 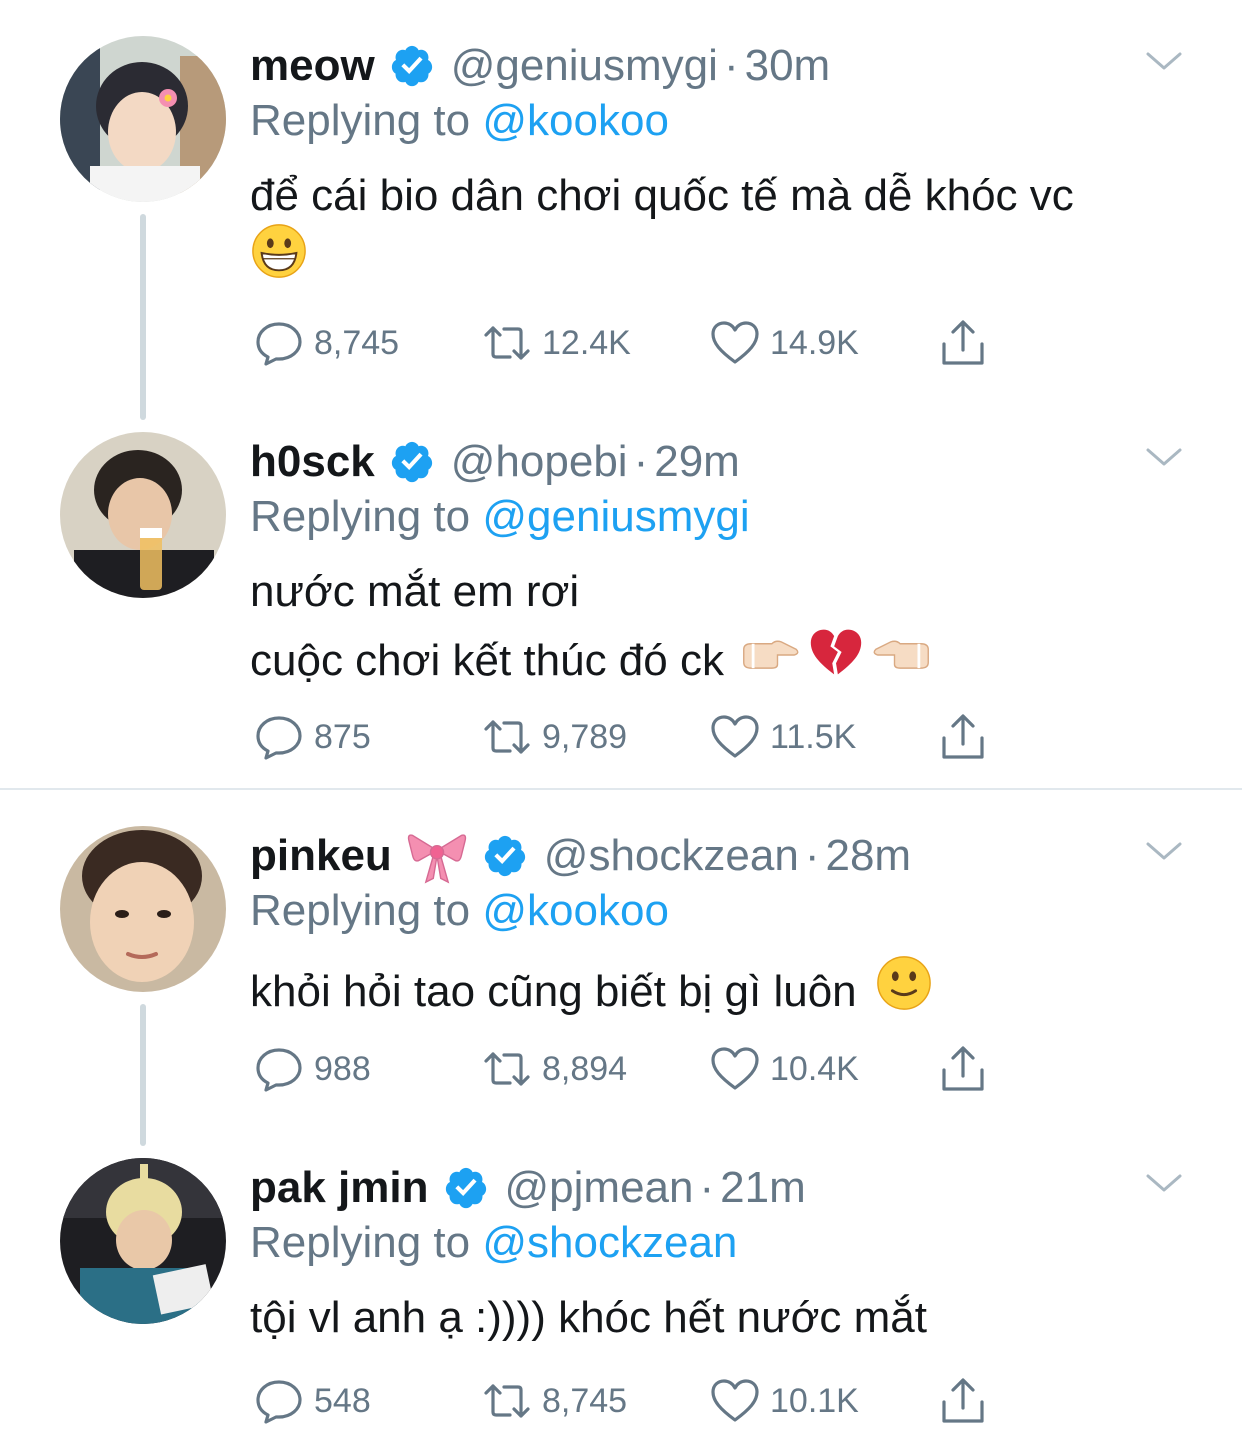 What do you see at coordinates (868, 856) in the screenshot?
I see `timestamp: 28m` at bounding box center [868, 856].